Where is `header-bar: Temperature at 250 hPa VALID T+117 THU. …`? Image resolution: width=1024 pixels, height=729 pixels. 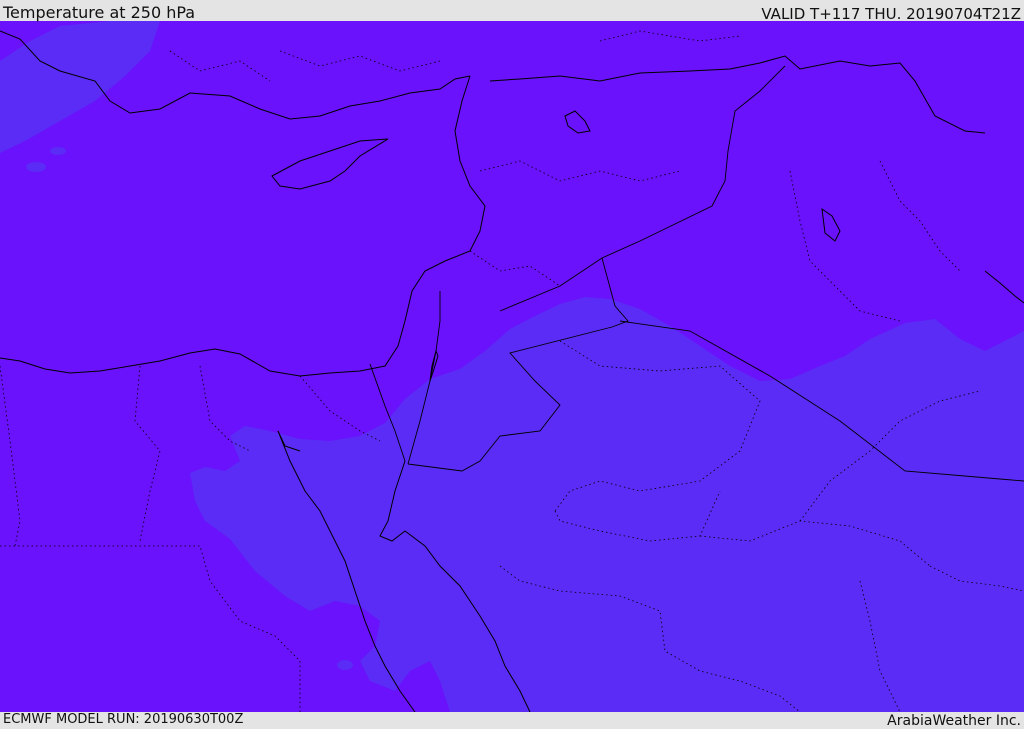
header-bar: Temperature at 250 hPa VALID T+117 THU. … is located at coordinates (512, 11).